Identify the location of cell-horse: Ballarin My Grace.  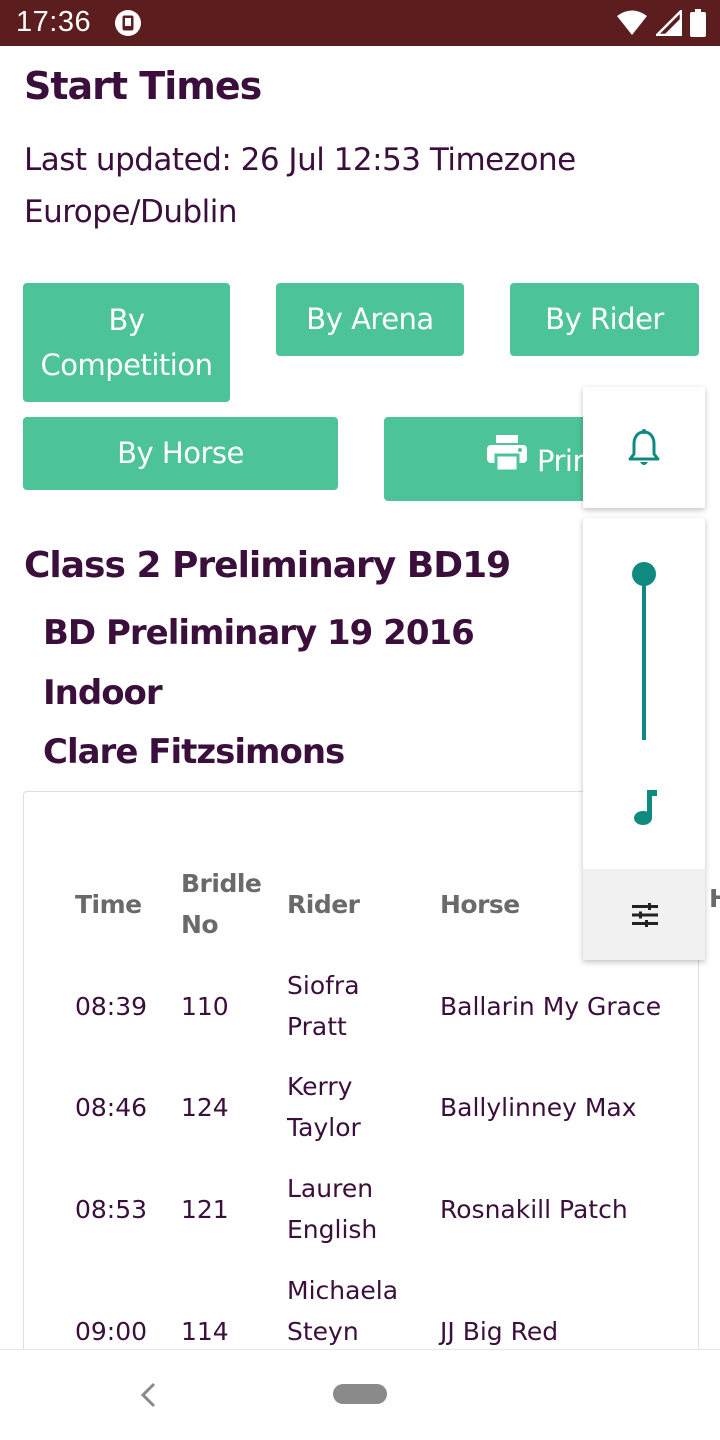
(551, 1006).